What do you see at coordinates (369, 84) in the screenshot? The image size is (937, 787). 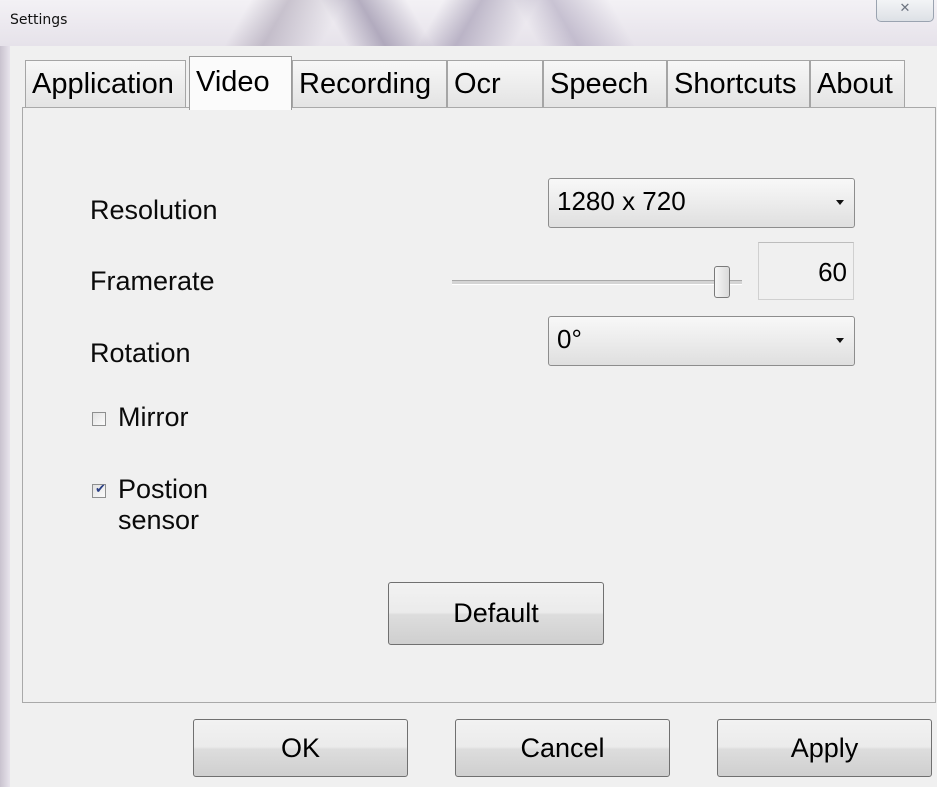 I see `tab-recording: Recording` at bounding box center [369, 84].